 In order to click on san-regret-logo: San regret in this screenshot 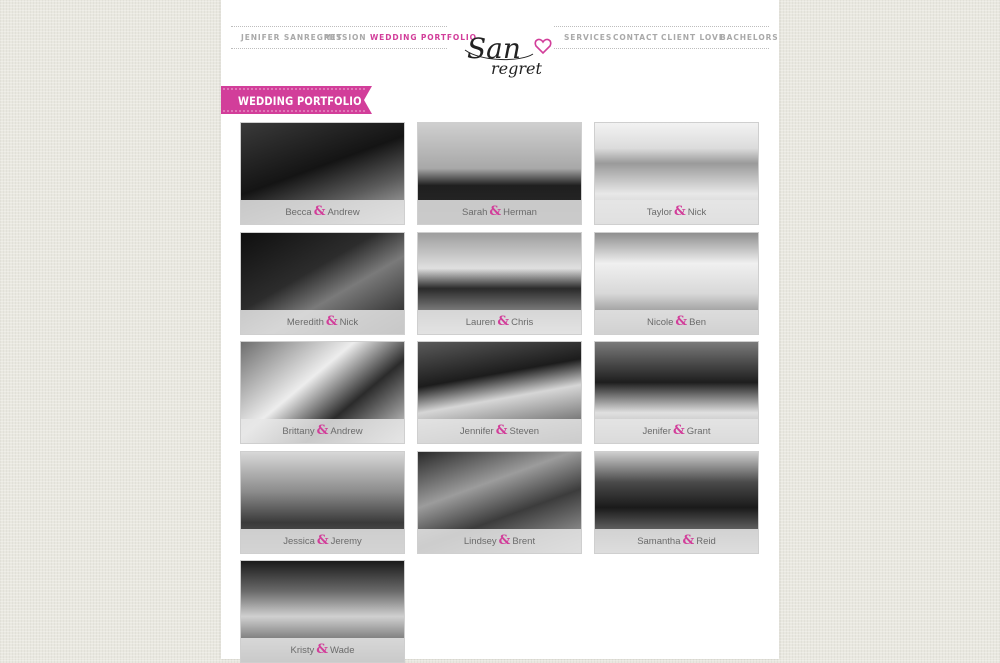, I will do `click(511, 62)`.